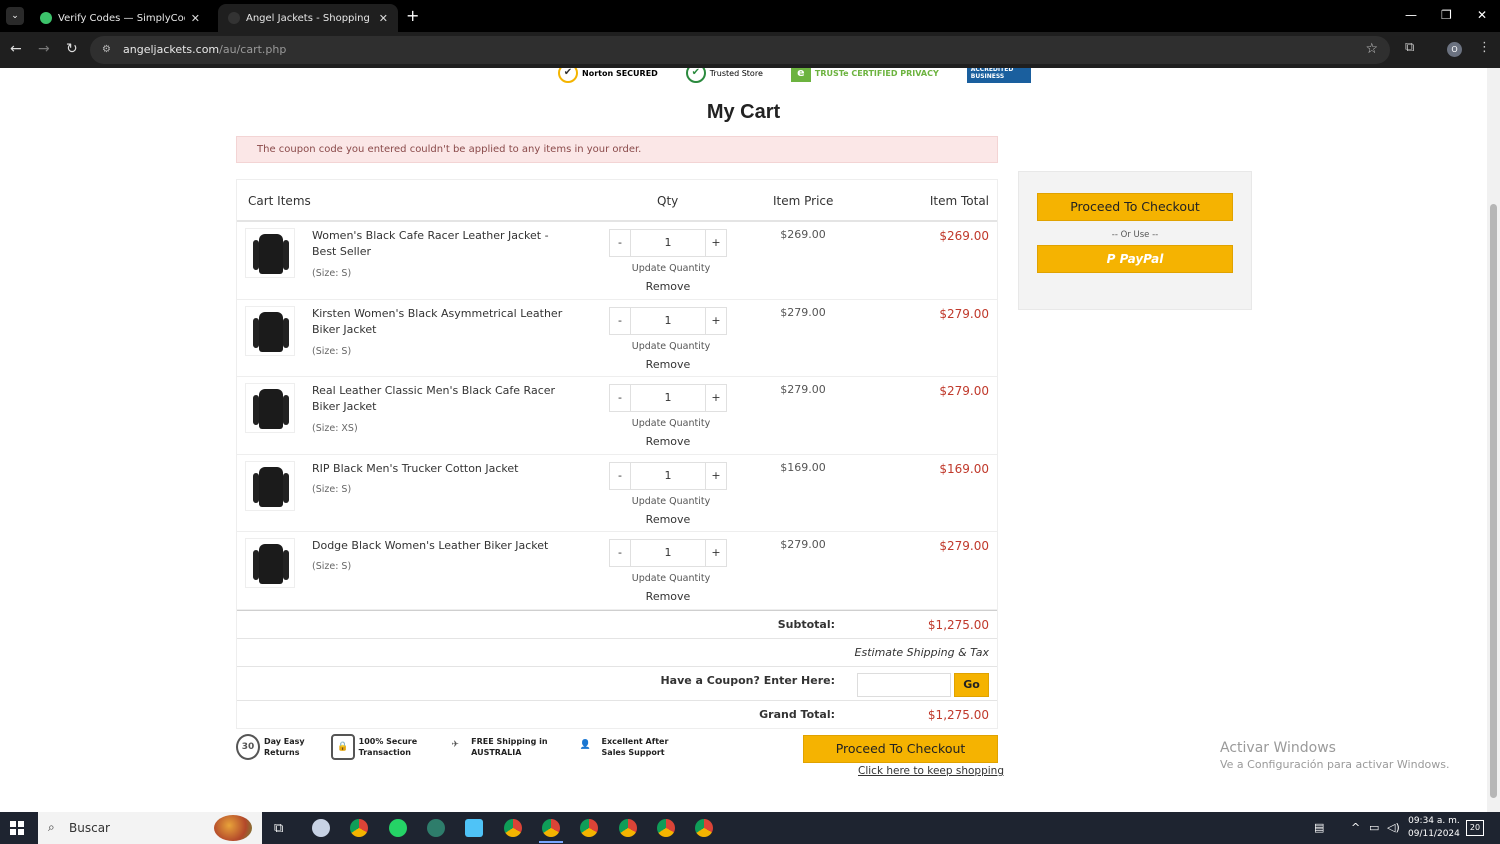 Image resolution: width=1500 pixels, height=844 pixels. I want to click on new-tab-button: +, so click(412, 16).